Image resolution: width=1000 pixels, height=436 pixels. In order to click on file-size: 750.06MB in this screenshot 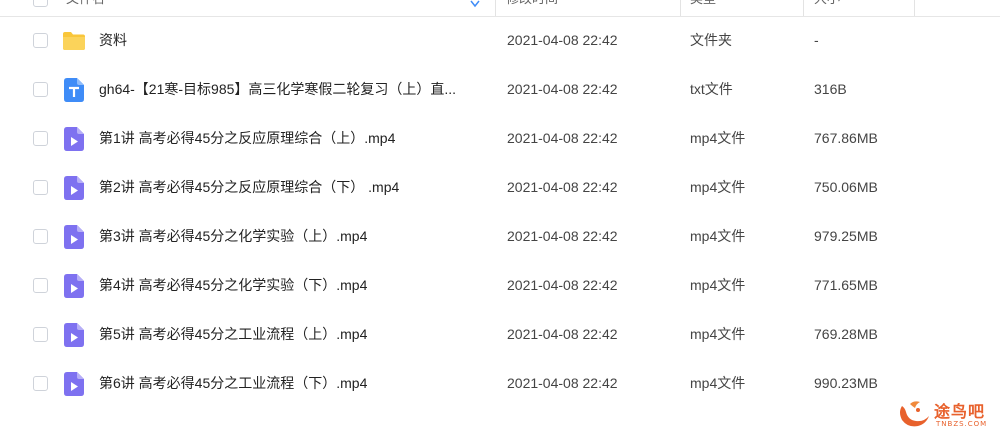, I will do `click(846, 187)`.